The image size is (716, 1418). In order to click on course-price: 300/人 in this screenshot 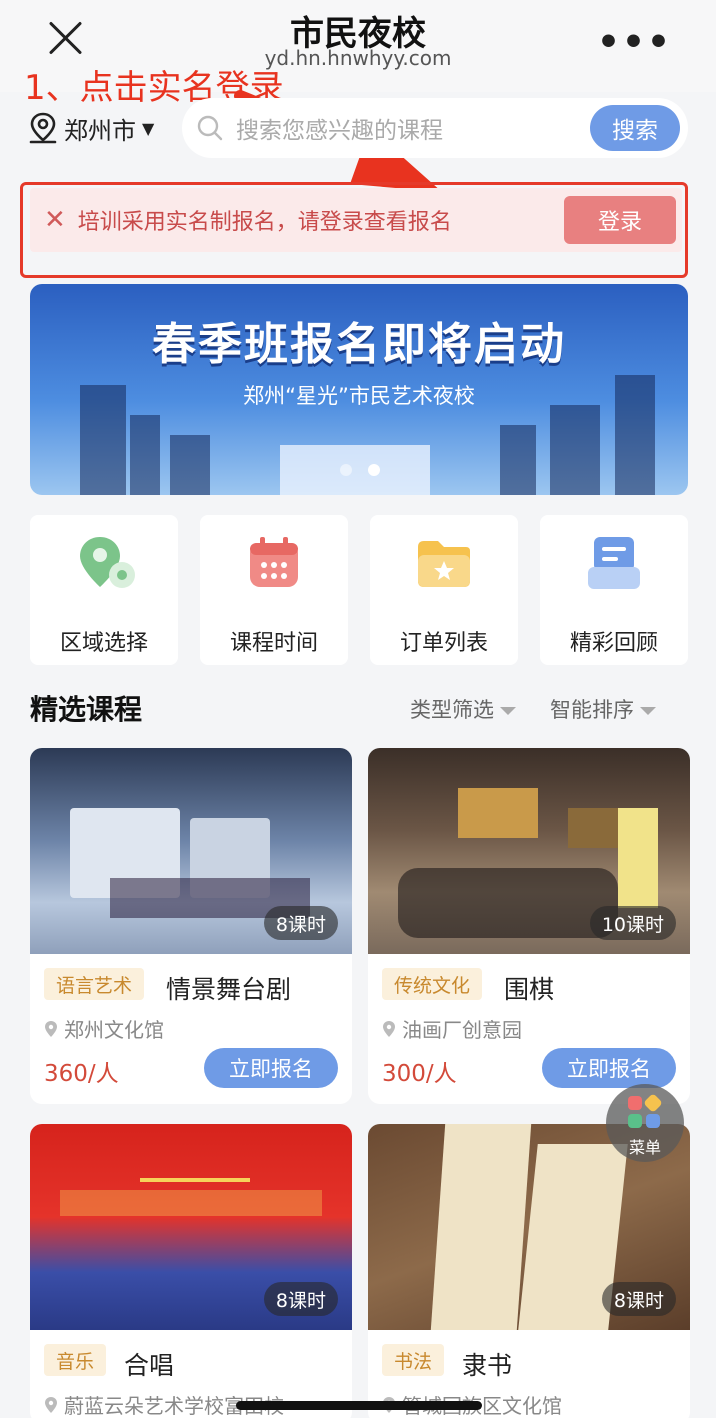, I will do `click(419, 1074)`.